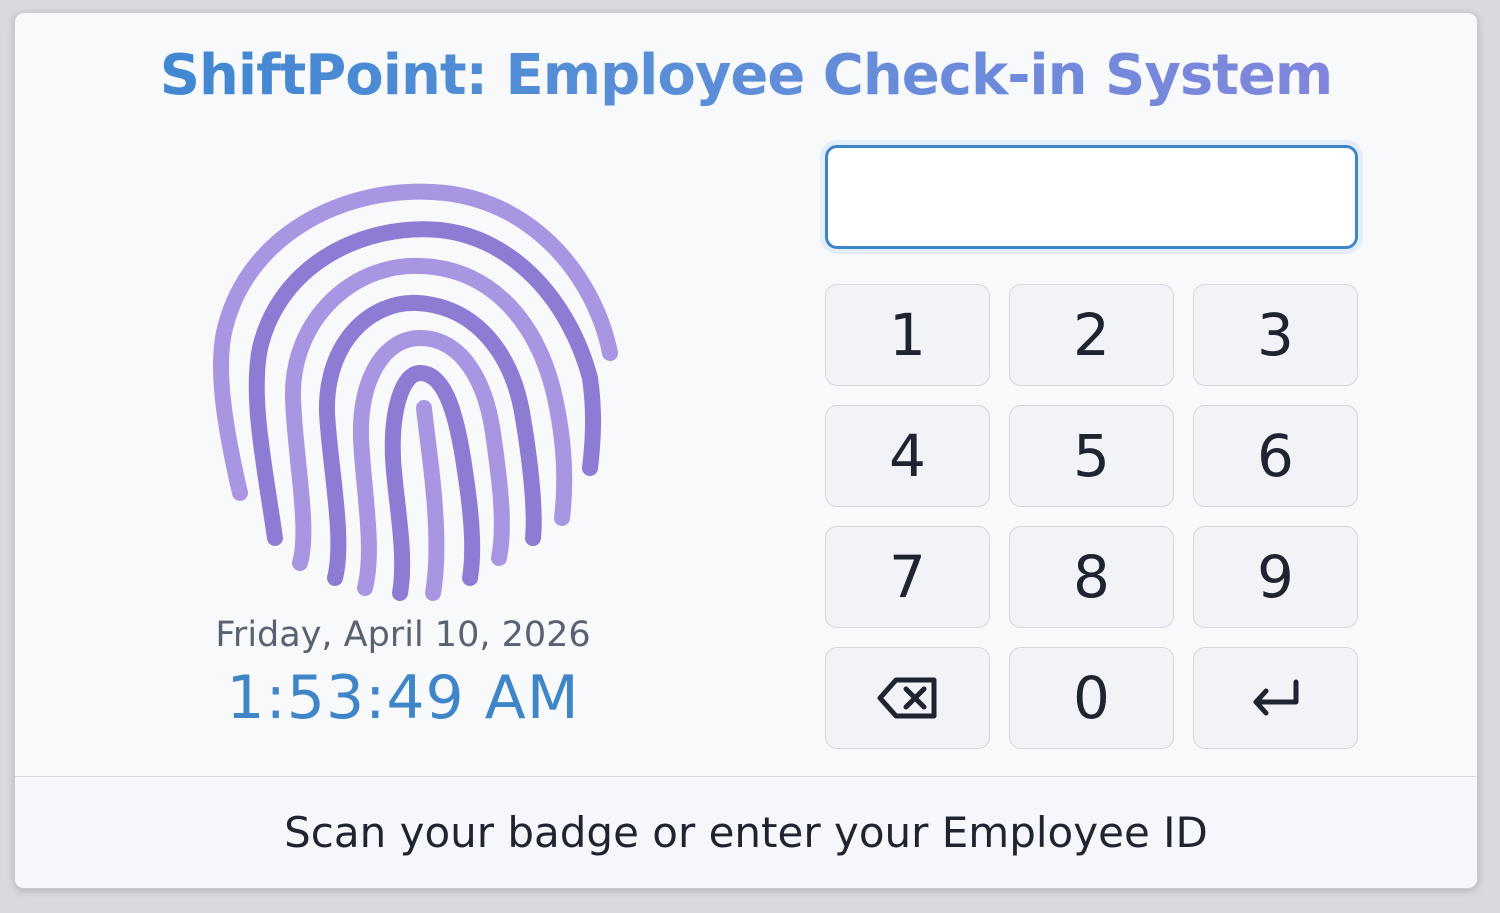  I want to click on current-date: Friday, April 10, 2026, so click(403, 635).